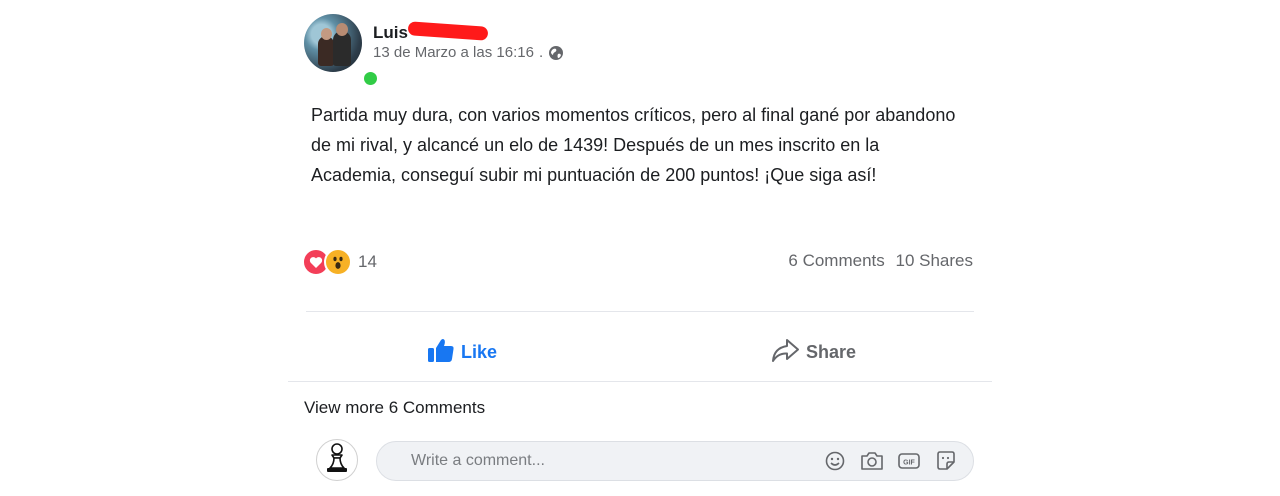 The height and width of the screenshot is (496, 1280). Describe the element at coordinates (367, 261) in the screenshot. I see `reaction-count: 14` at that location.